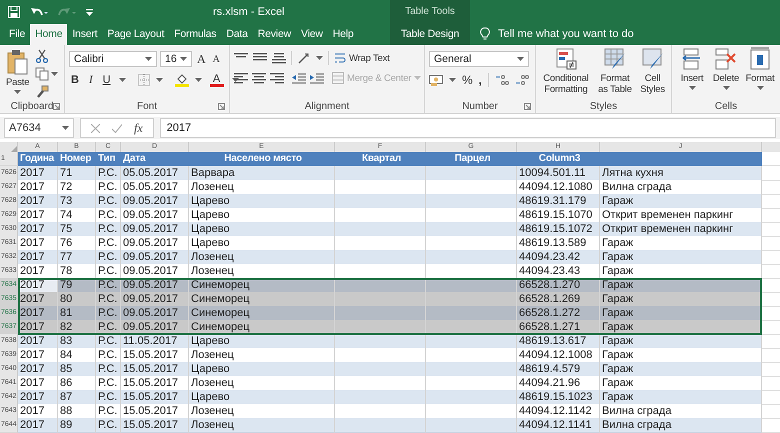  What do you see at coordinates (566, 59) in the screenshot?
I see `conditional-formatting-icon` at bounding box center [566, 59].